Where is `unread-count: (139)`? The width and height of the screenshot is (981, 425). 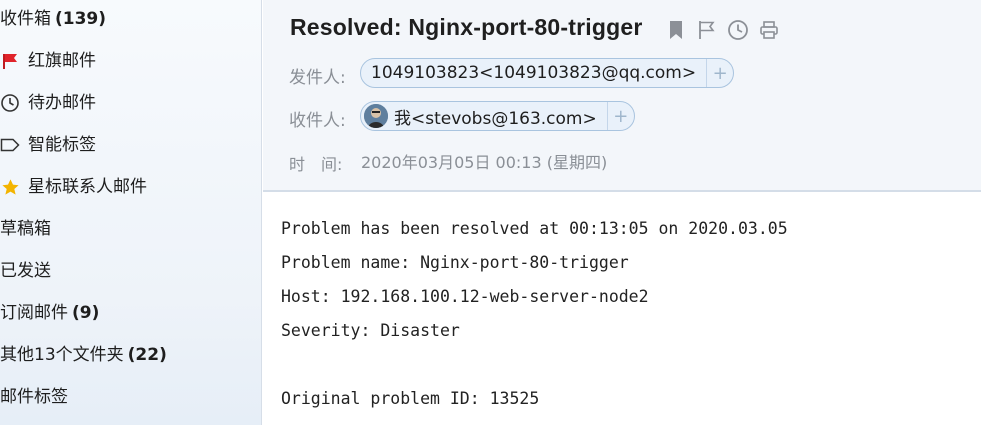 unread-count: (139) is located at coordinates (81, 19).